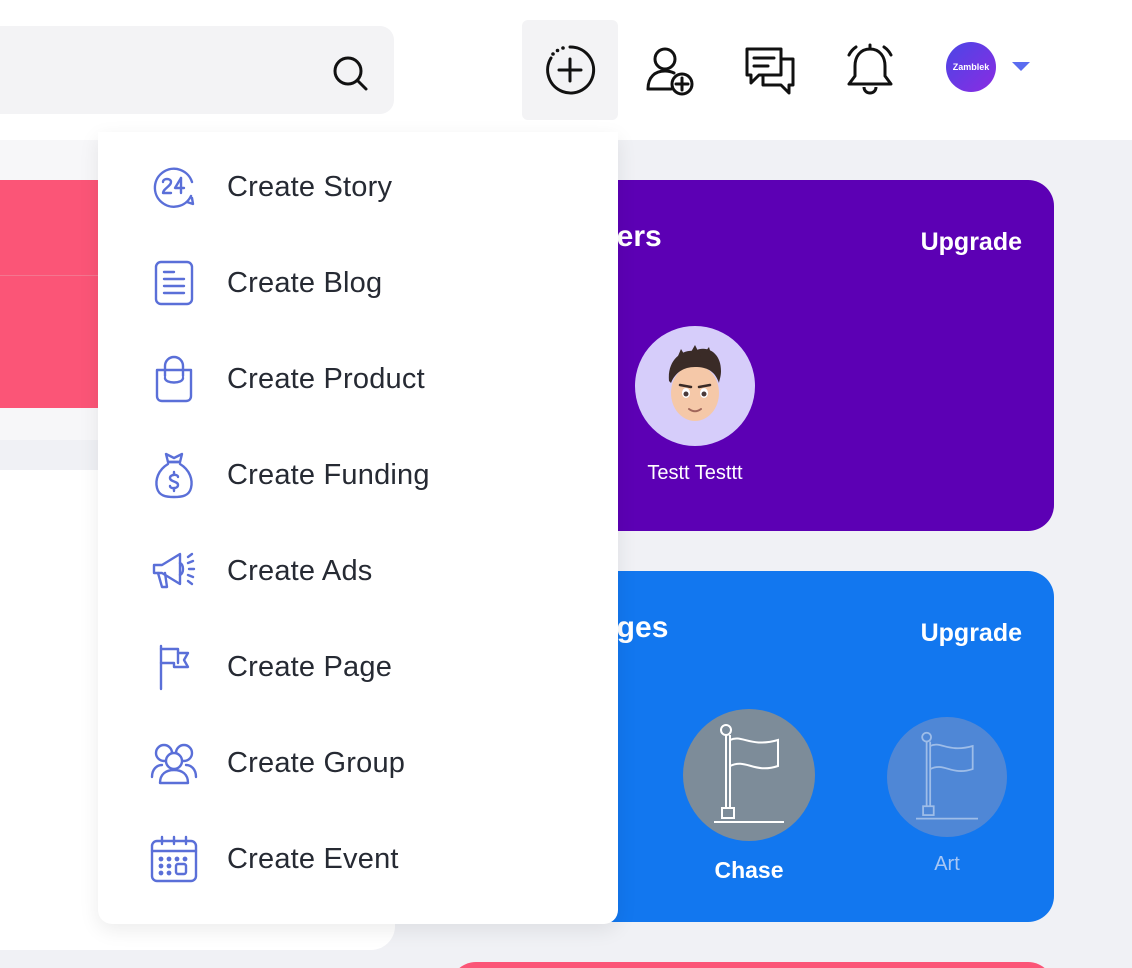 Image resolution: width=1132 pixels, height=968 pixels. What do you see at coordinates (971, 633) in the screenshot?
I see `pages-upgrade-link: Upgrade` at bounding box center [971, 633].